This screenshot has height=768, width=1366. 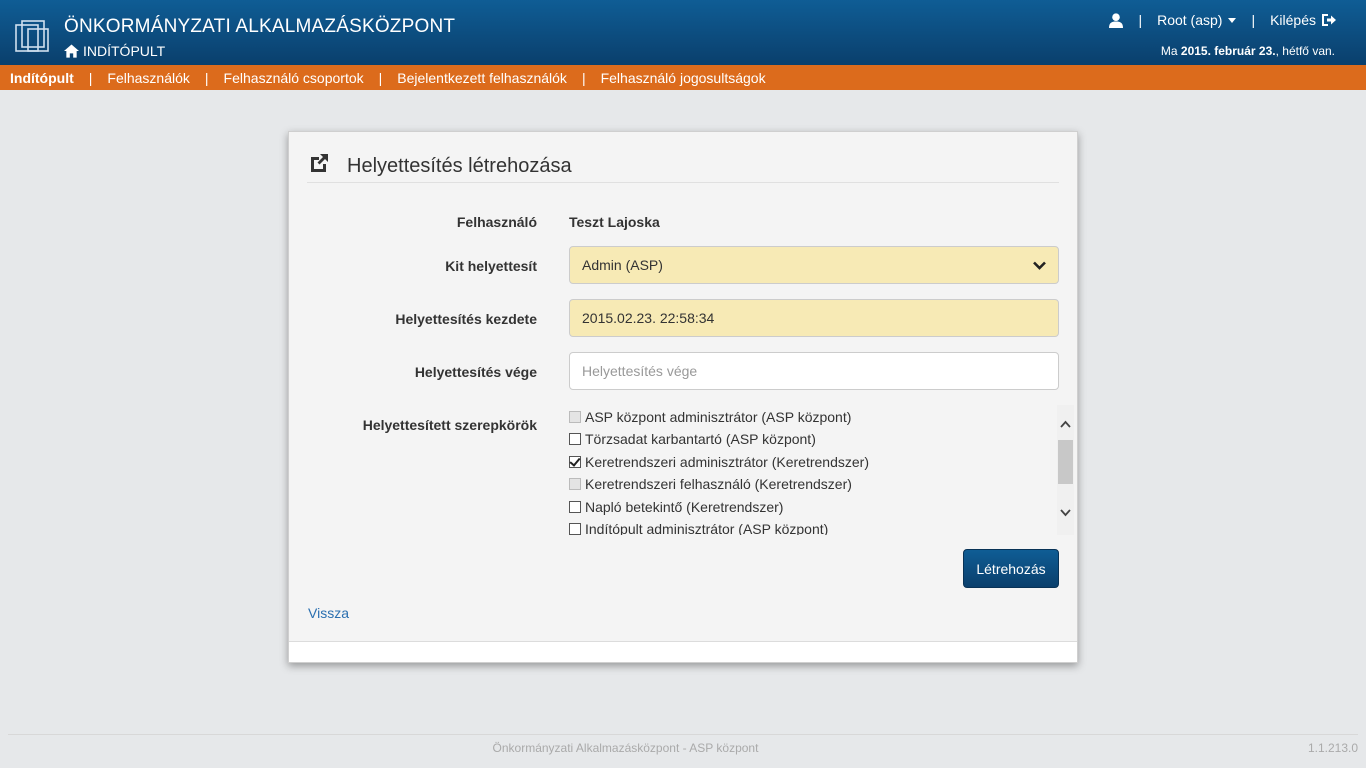 What do you see at coordinates (814, 371) in the screenshot?
I see `end-input: Helyettesítés vége` at bounding box center [814, 371].